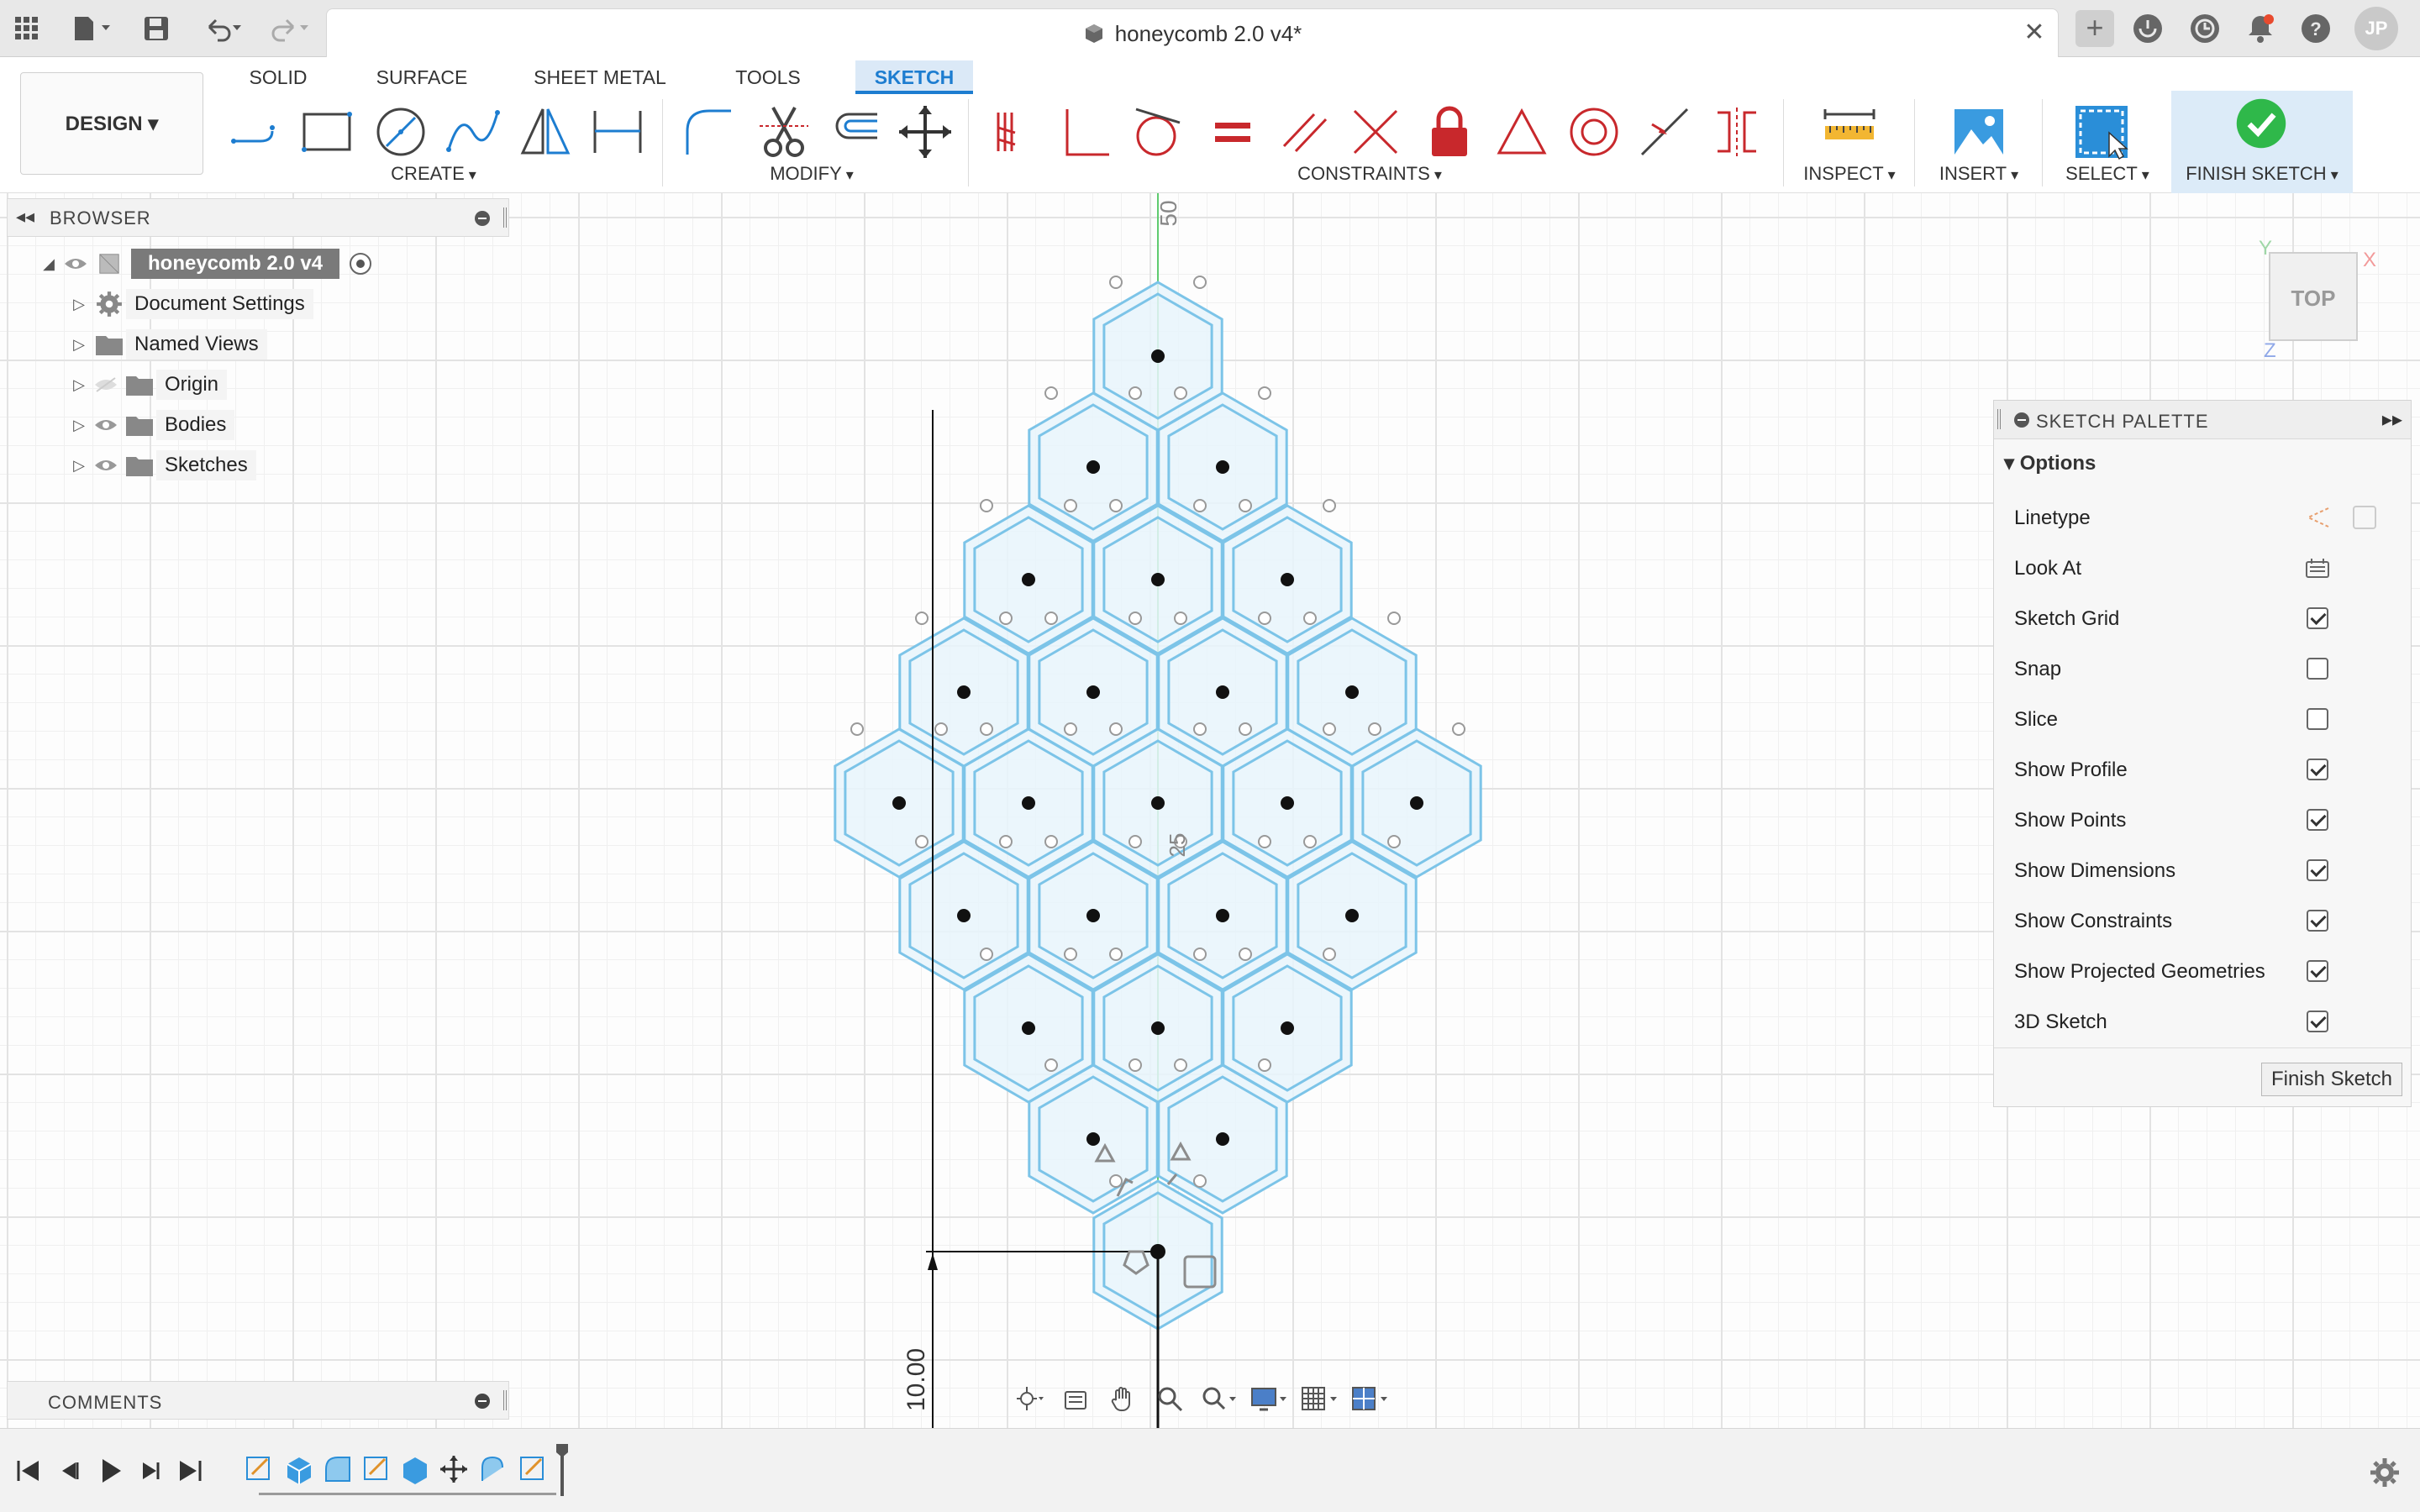 This screenshot has height=1512, width=2420. I want to click on tab-tools: TOOLS, so click(768, 77).